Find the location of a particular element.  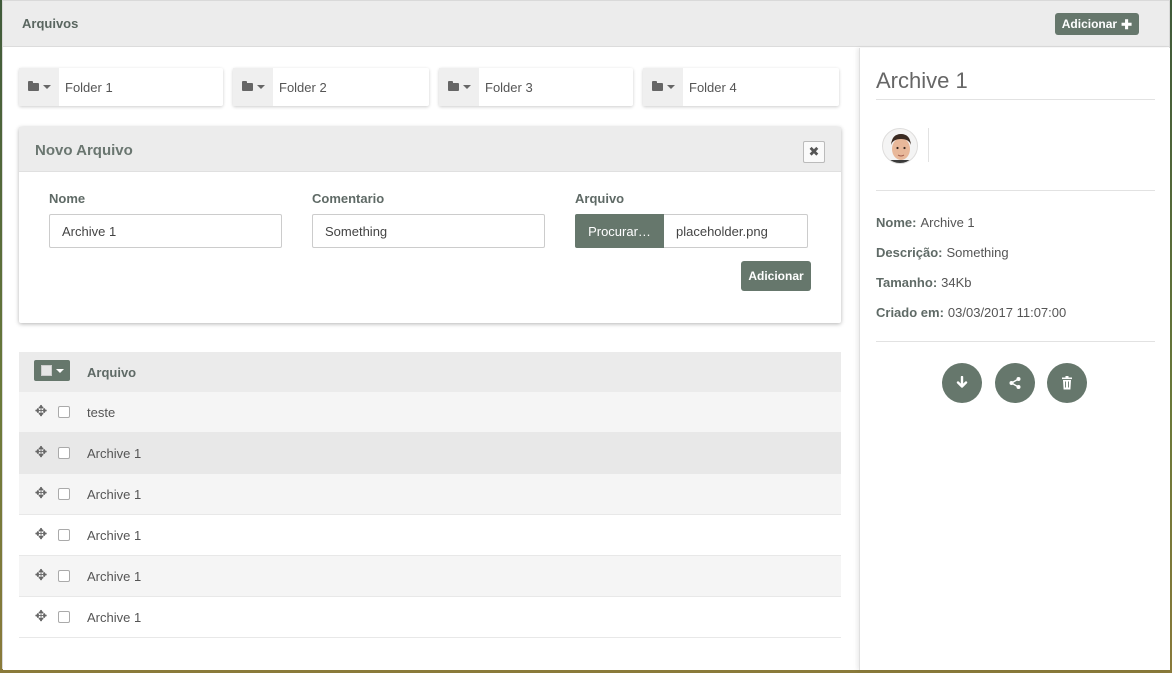

file-picker: Procurar… placeholder.png is located at coordinates (691, 231).